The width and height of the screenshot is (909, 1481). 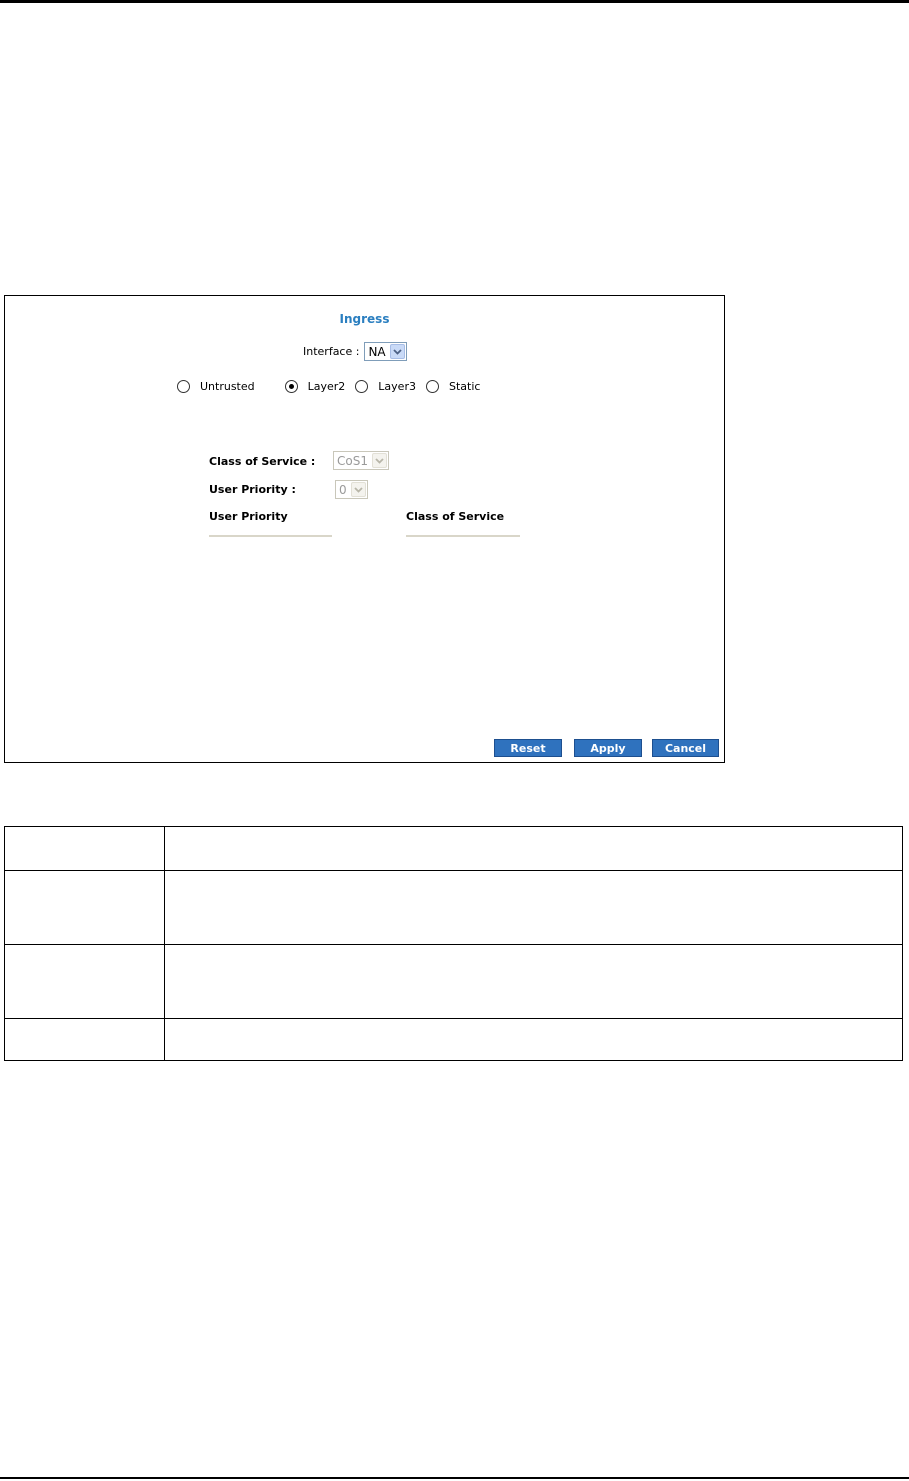 What do you see at coordinates (464, 386) in the screenshot?
I see `radio-label: Static` at bounding box center [464, 386].